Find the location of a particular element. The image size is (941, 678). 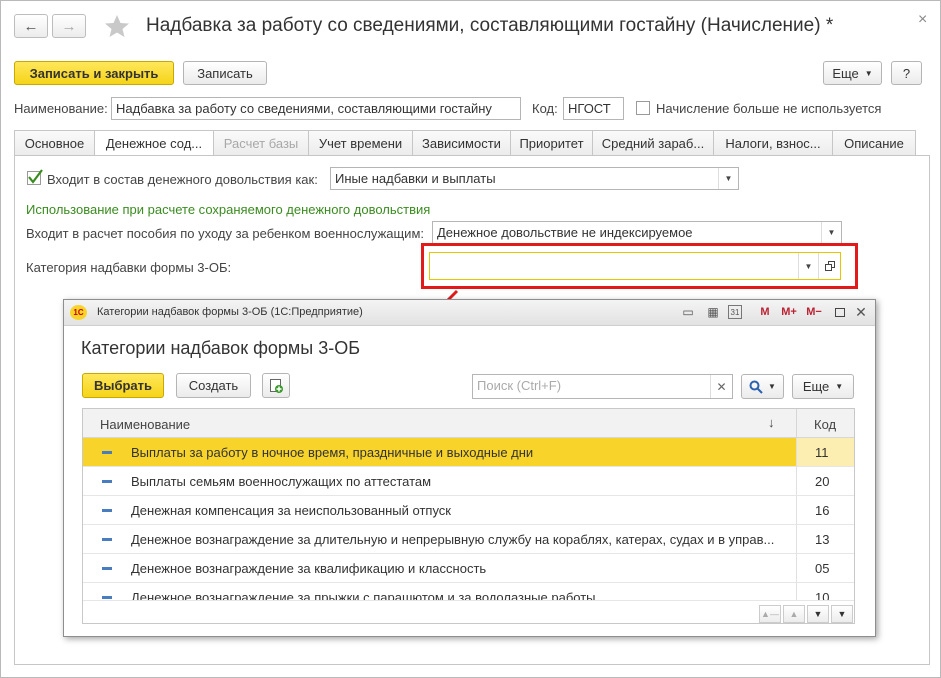

highlight-box is located at coordinates (639, 266).